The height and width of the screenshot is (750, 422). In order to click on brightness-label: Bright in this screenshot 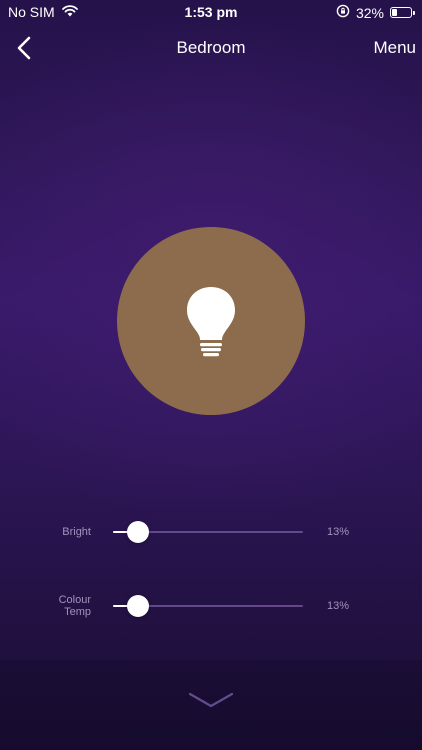, I will do `click(76, 532)`.